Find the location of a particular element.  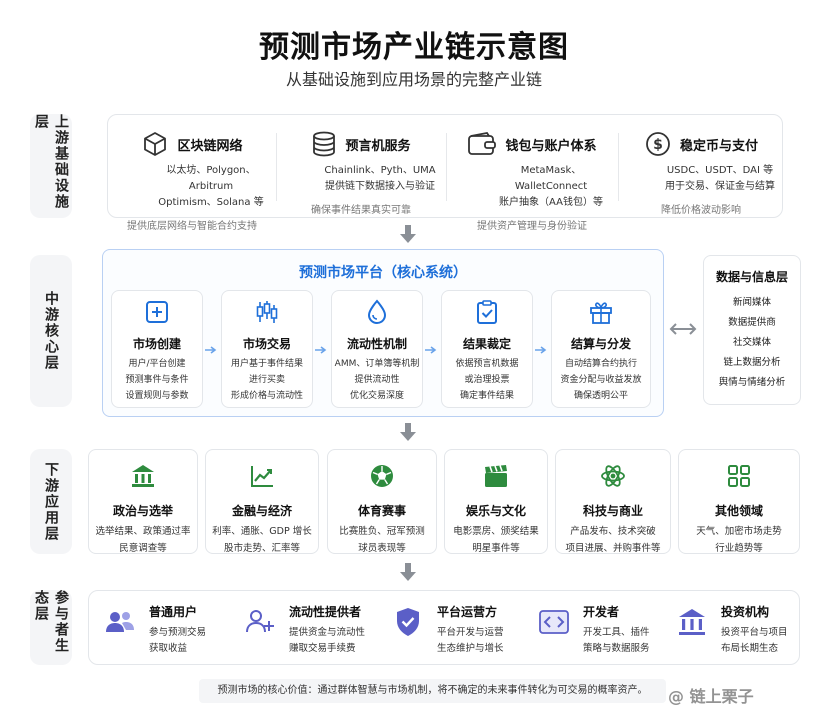

app-desc: 球员表现等 is located at coordinates (382, 548).